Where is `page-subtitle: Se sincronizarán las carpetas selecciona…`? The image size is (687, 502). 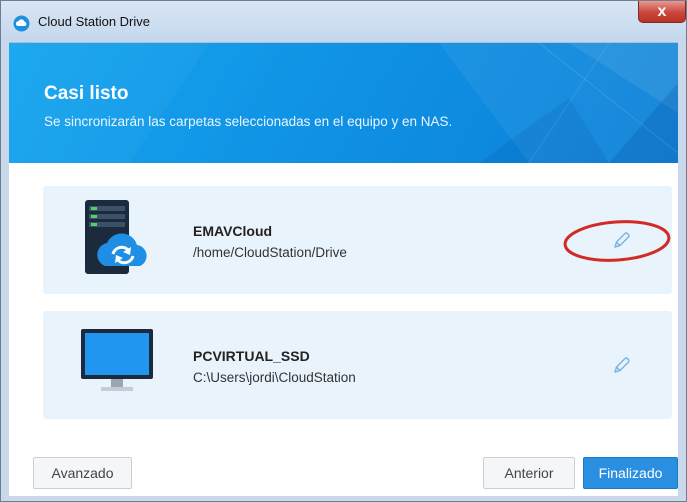
page-subtitle: Se sincronizarán las carpetas selecciona… is located at coordinates (248, 121).